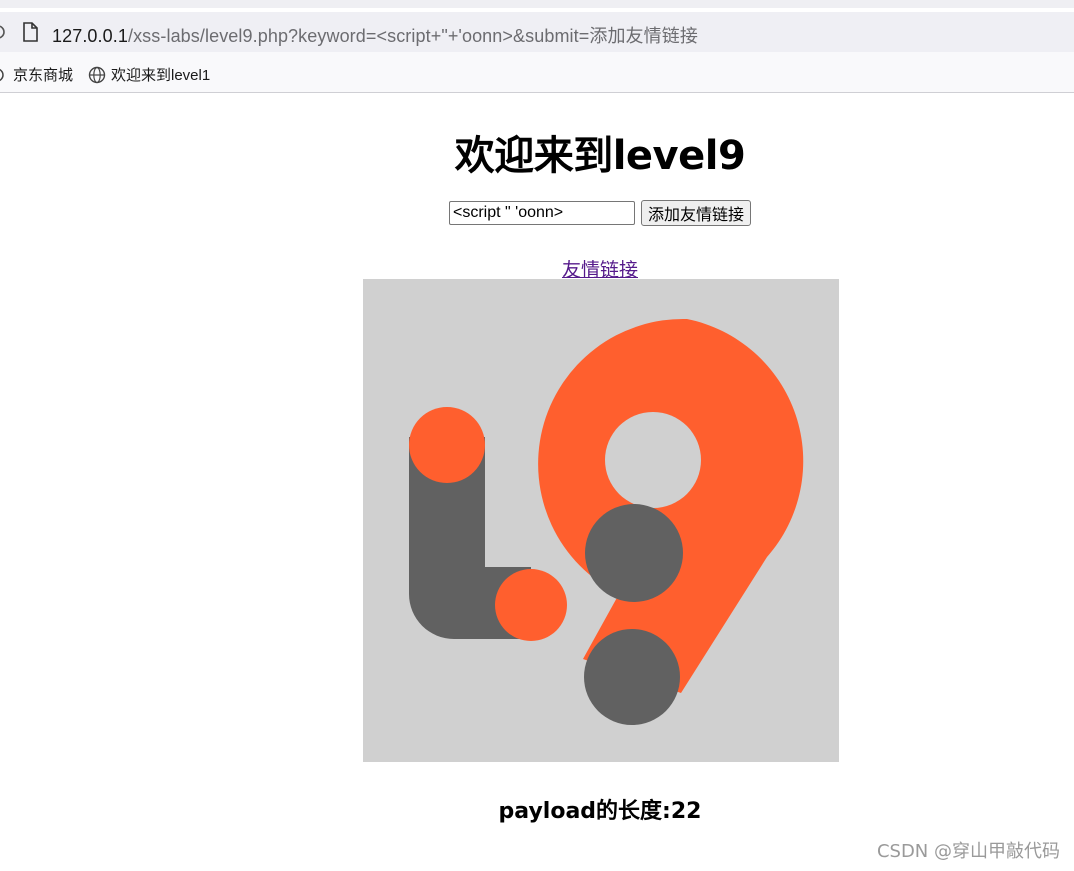  I want to click on info-icon, so click(4, 34).